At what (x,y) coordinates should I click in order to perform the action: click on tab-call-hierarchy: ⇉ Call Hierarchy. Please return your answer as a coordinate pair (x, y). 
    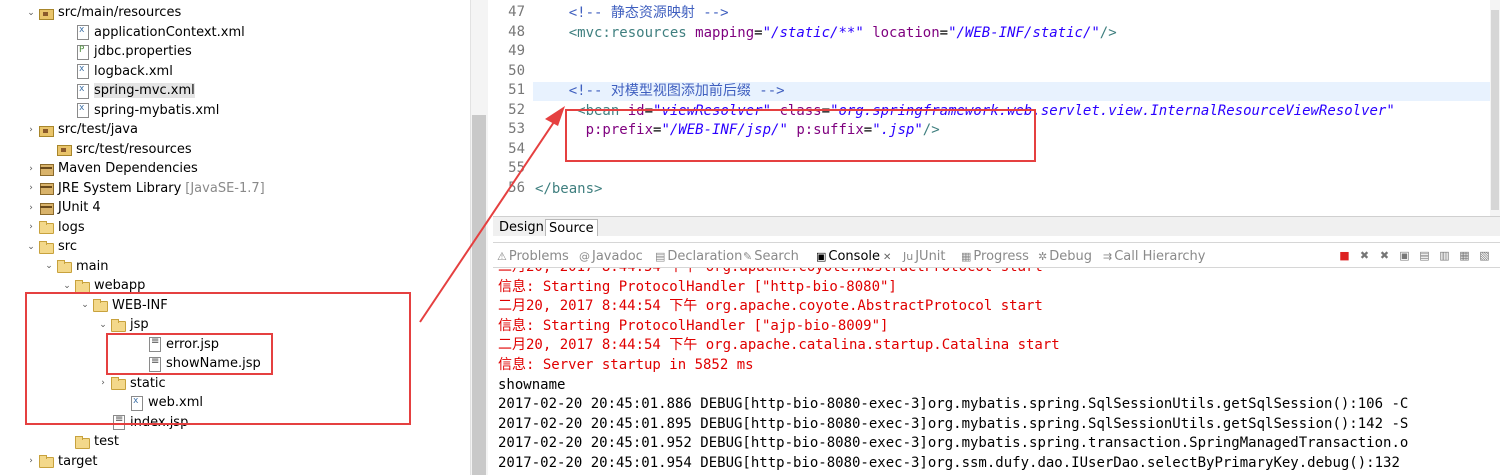
    Looking at the image, I should click on (1154, 257).